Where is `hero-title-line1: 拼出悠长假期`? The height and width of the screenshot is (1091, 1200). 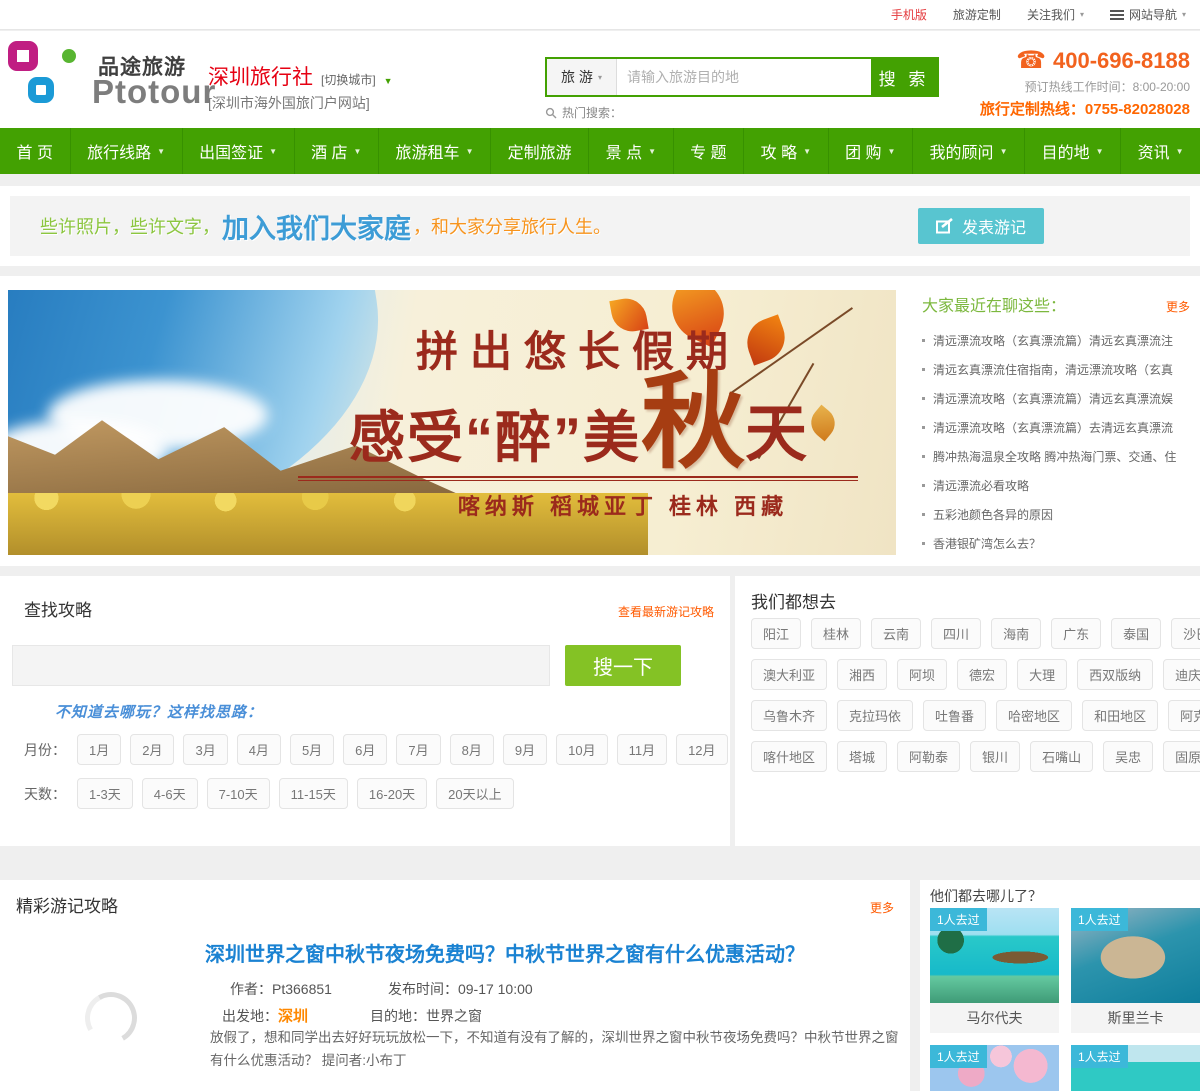 hero-title-line1: 拼出悠长假期 is located at coordinates (577, 351).